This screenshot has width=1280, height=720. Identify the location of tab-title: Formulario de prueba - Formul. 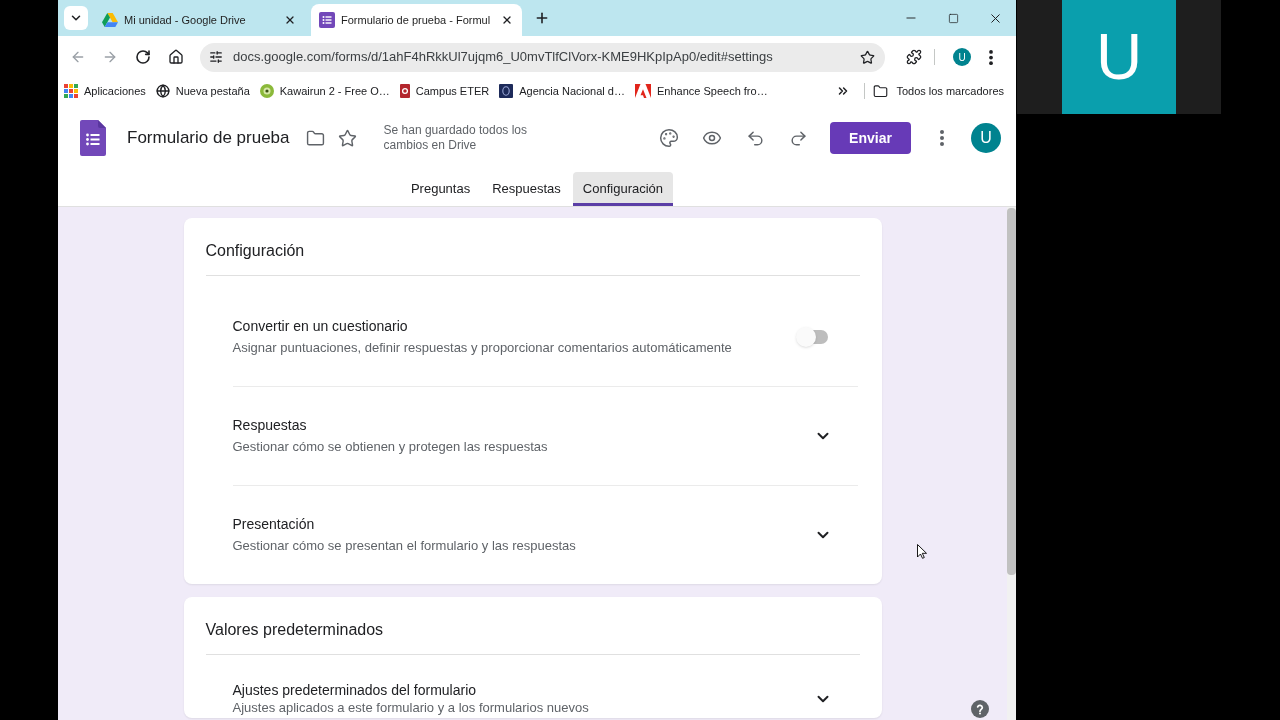
(416, 20).